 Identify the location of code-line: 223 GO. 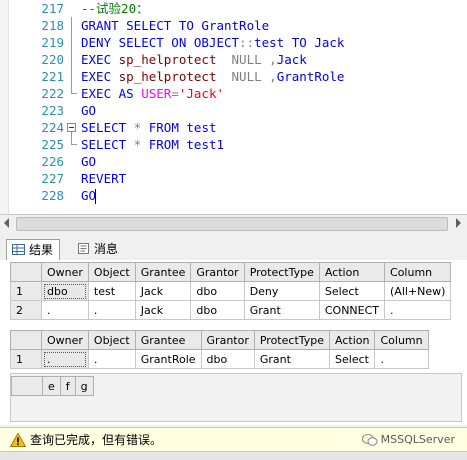
(233, 110).